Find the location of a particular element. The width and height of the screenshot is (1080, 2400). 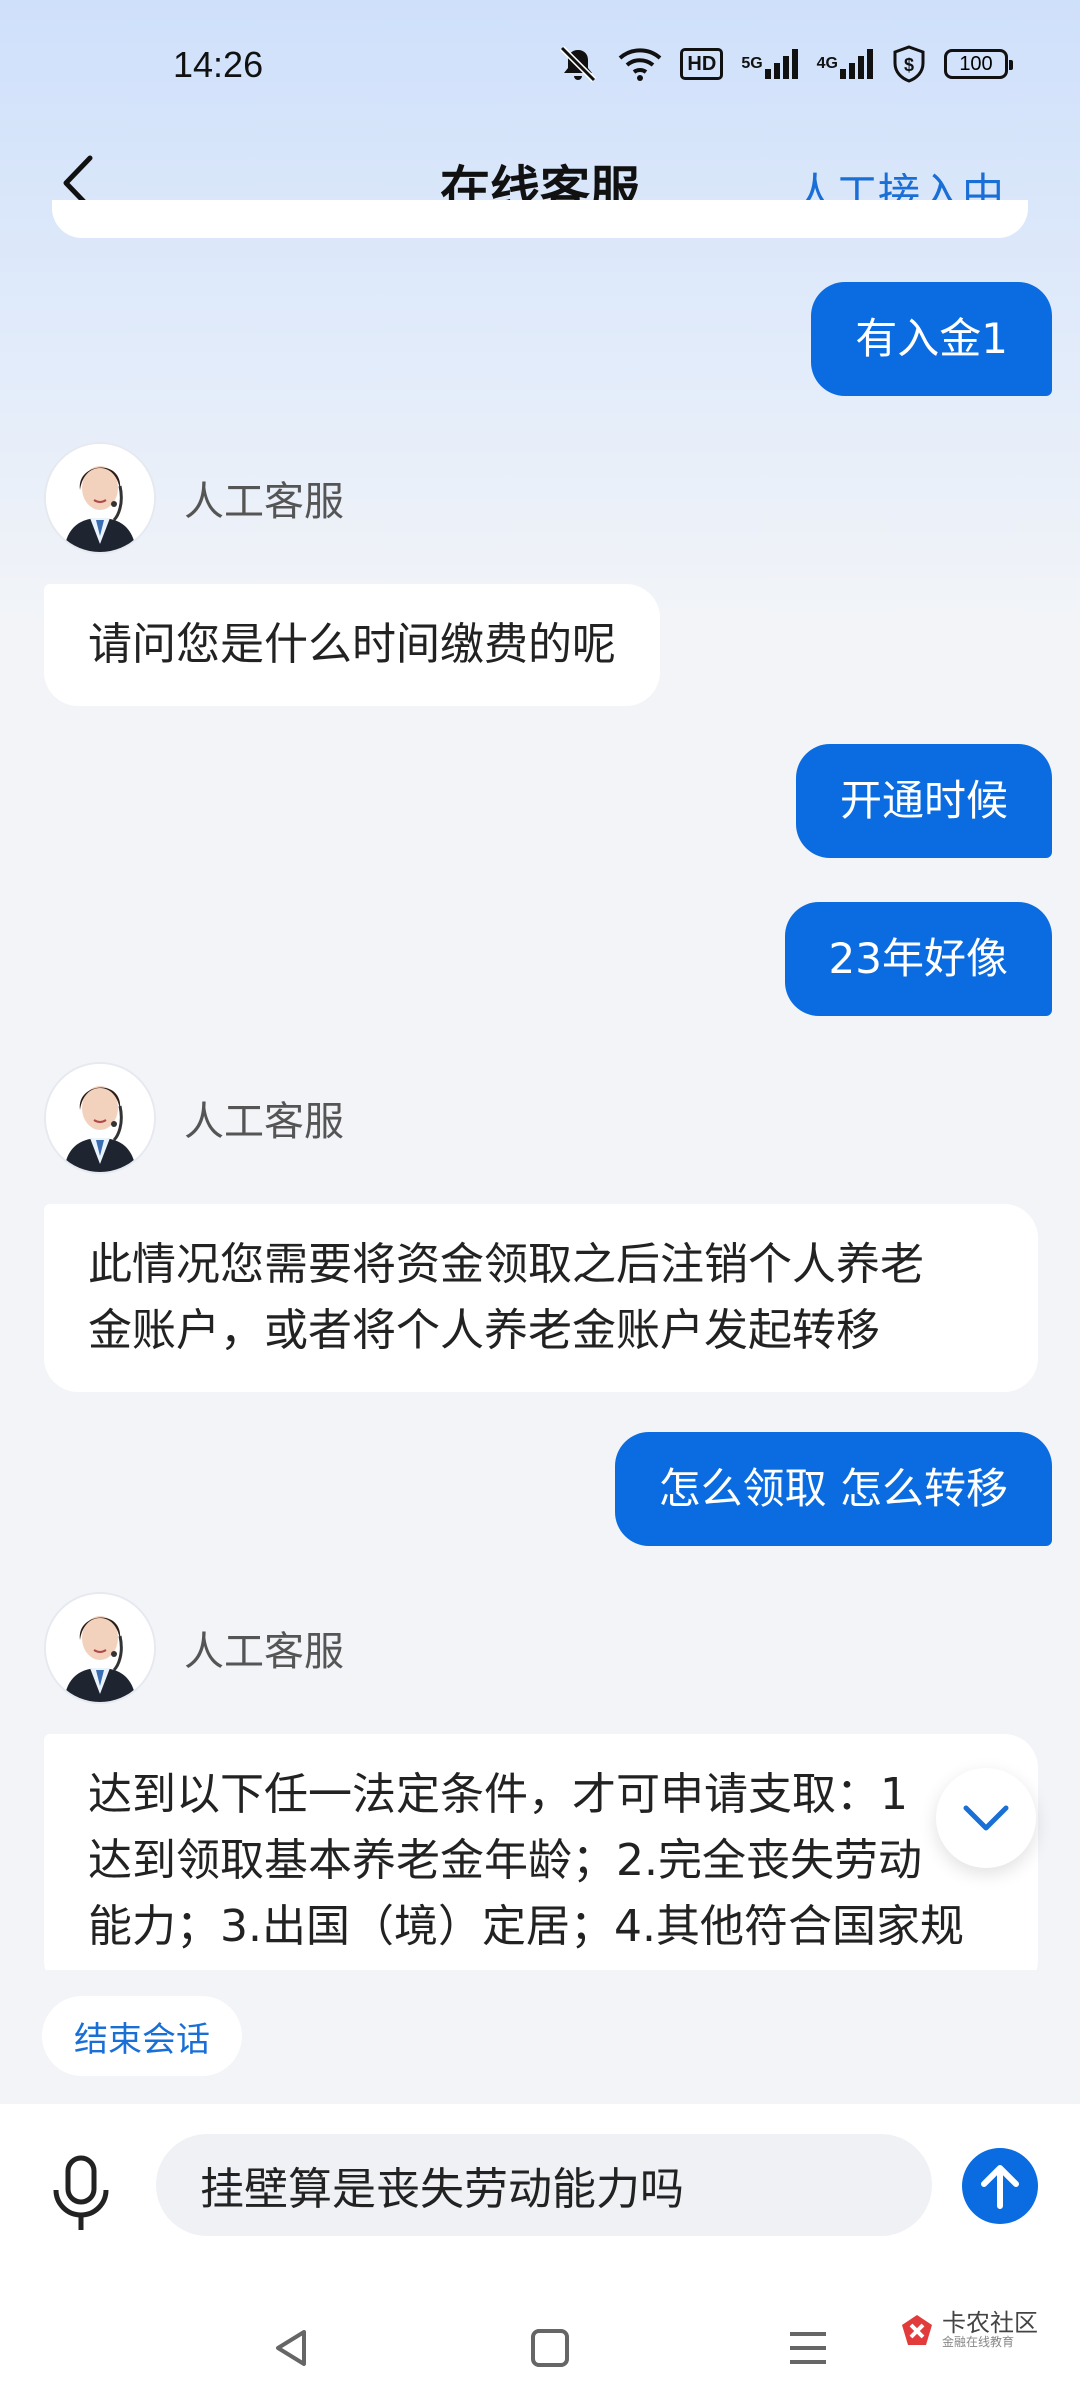

watermark-logo-icon is located at coordinates (917, 2329).